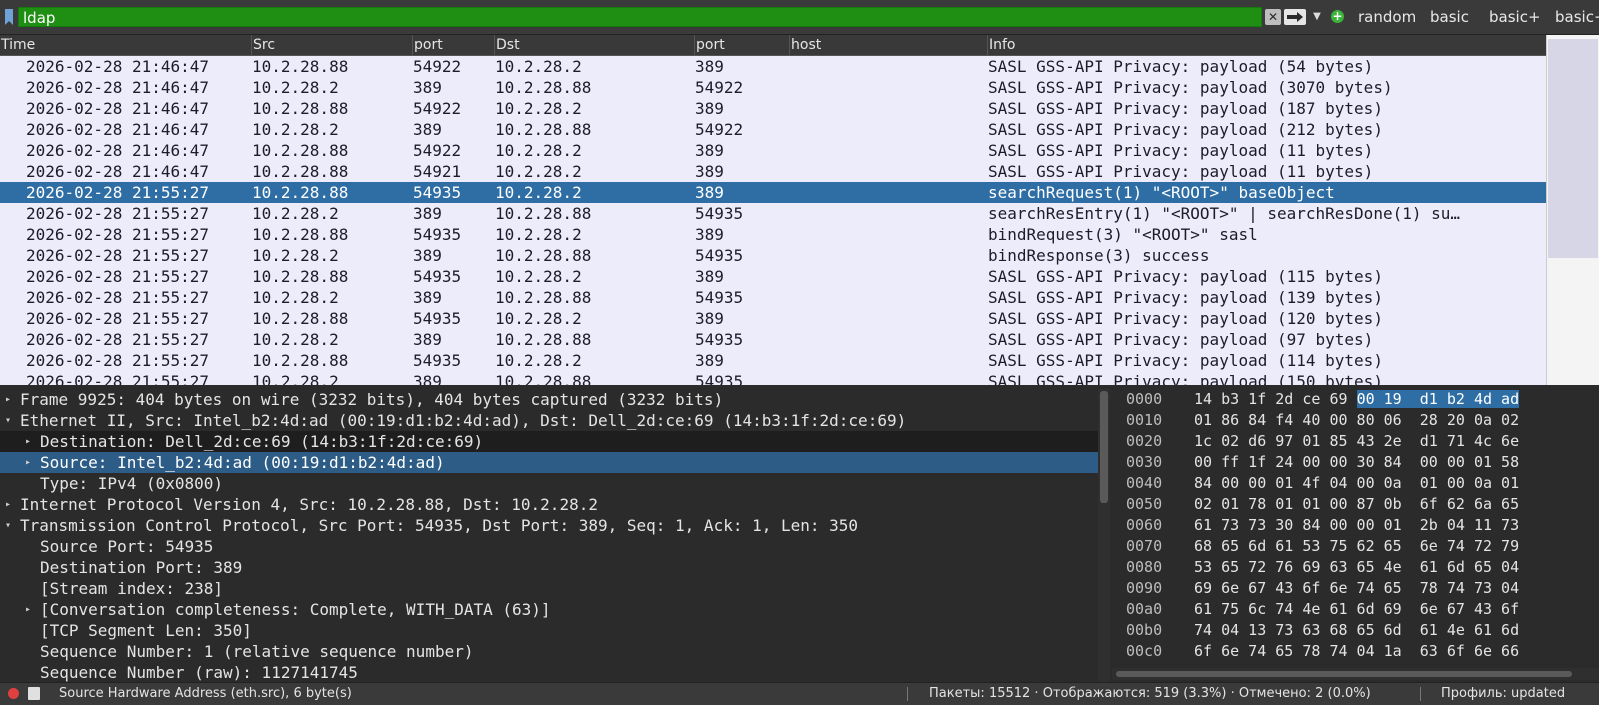 This screenshot has height=705, width=1599. What do you see at coordinates (549, 672) in the screenshot?
I see `detail-tree-item: Sequence Number (raw): 1127141745` at bounding box center [549, 672].